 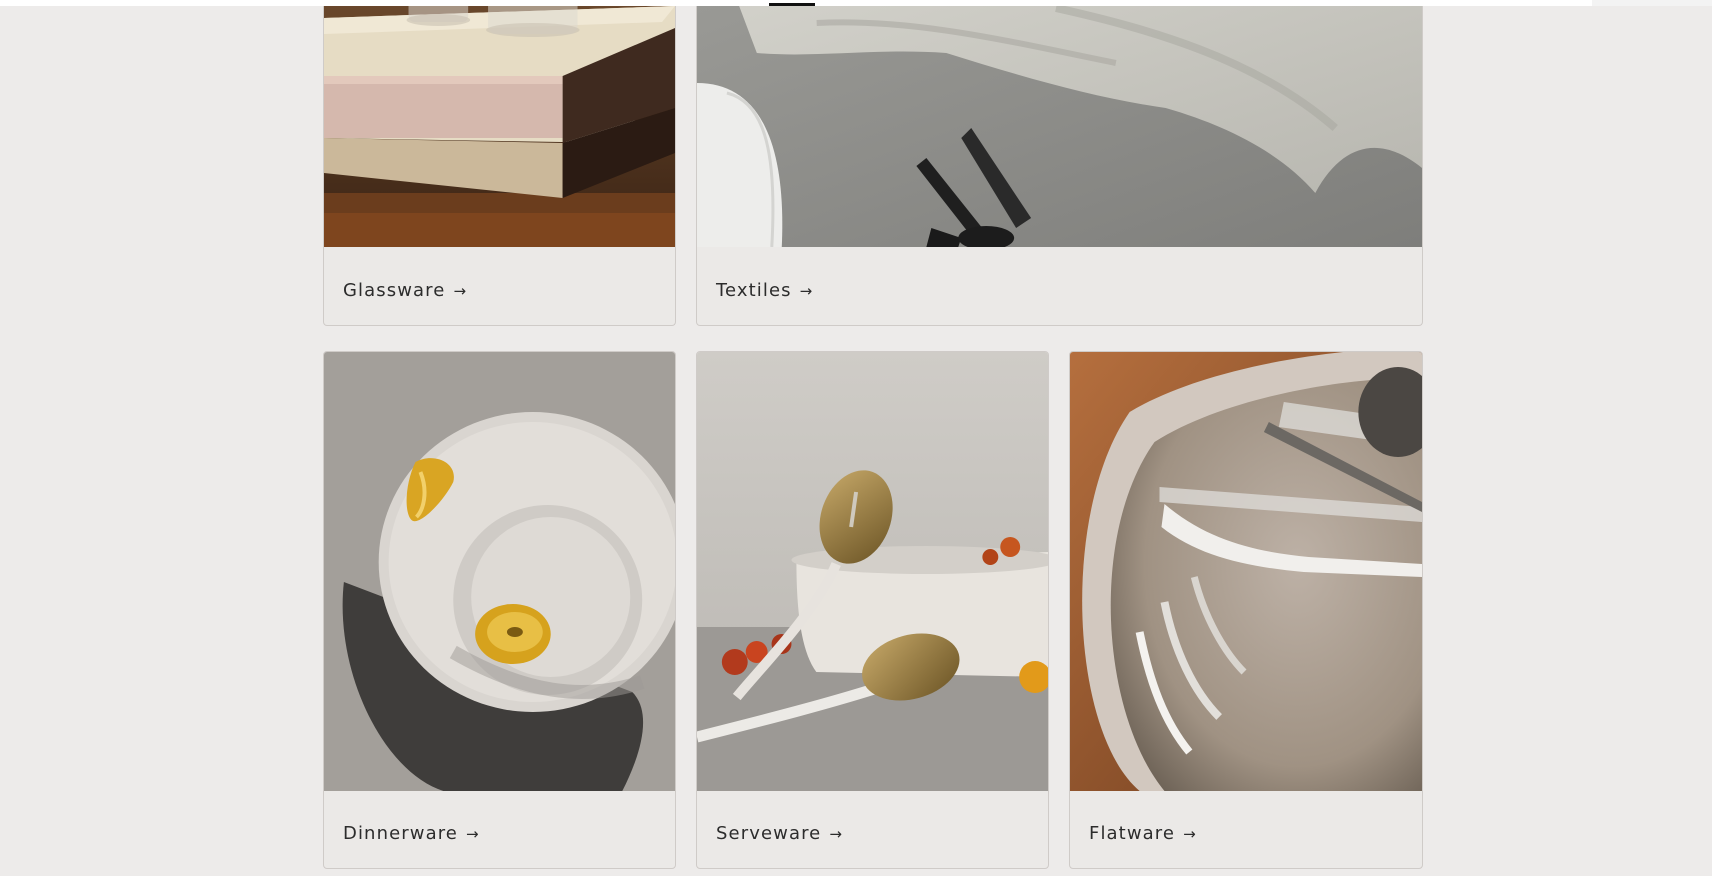 I want to click on collection-card-glassware: Glassware →, so click(x=499, y=163).